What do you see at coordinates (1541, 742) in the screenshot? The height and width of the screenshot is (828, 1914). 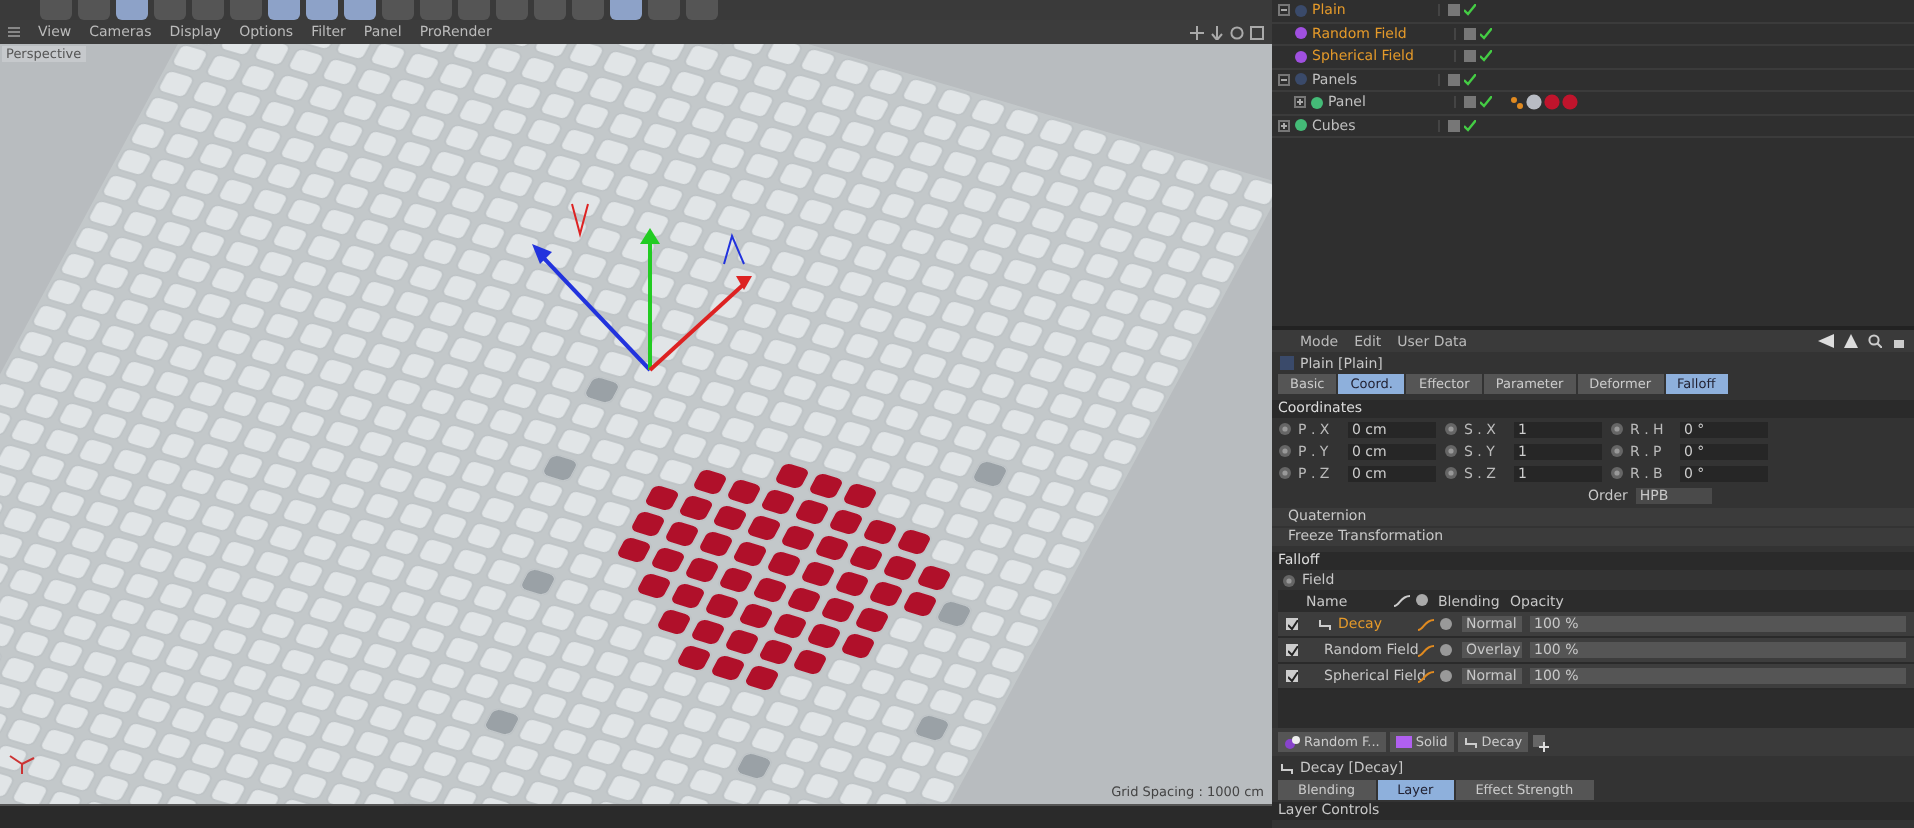 I see `add-layer-icon` at bounding box center [1541, 742].